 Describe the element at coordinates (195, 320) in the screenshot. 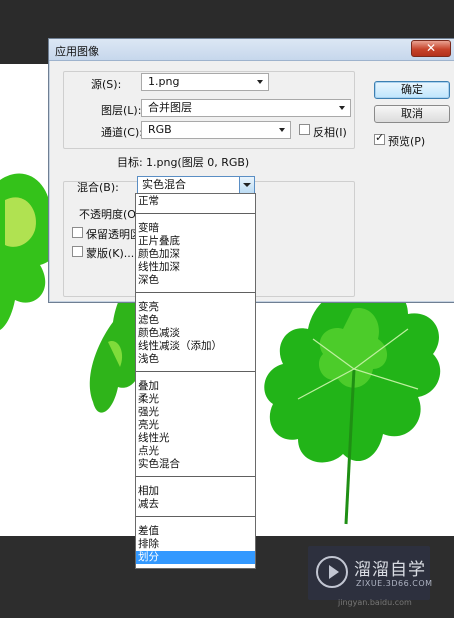

I see `blend-option: 滤色` at that location.